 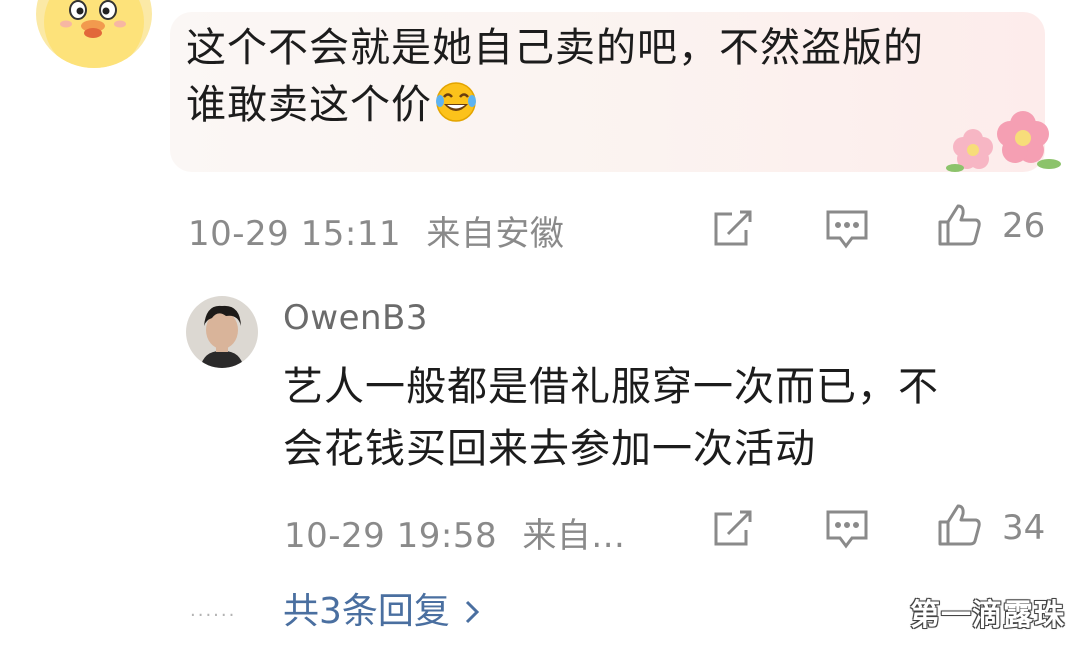 I want to click on laughing-tears-emoji-icon, so click(x=456, y=102).